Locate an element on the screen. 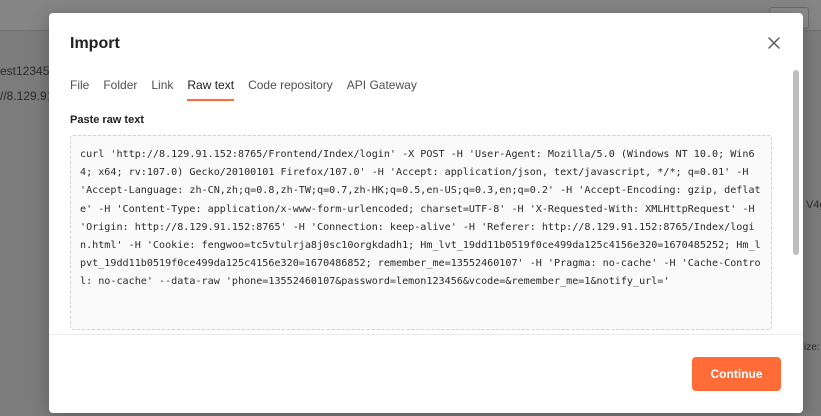 This screenshot has width=821, height=416. close-button is located at coordinates (774, 43).